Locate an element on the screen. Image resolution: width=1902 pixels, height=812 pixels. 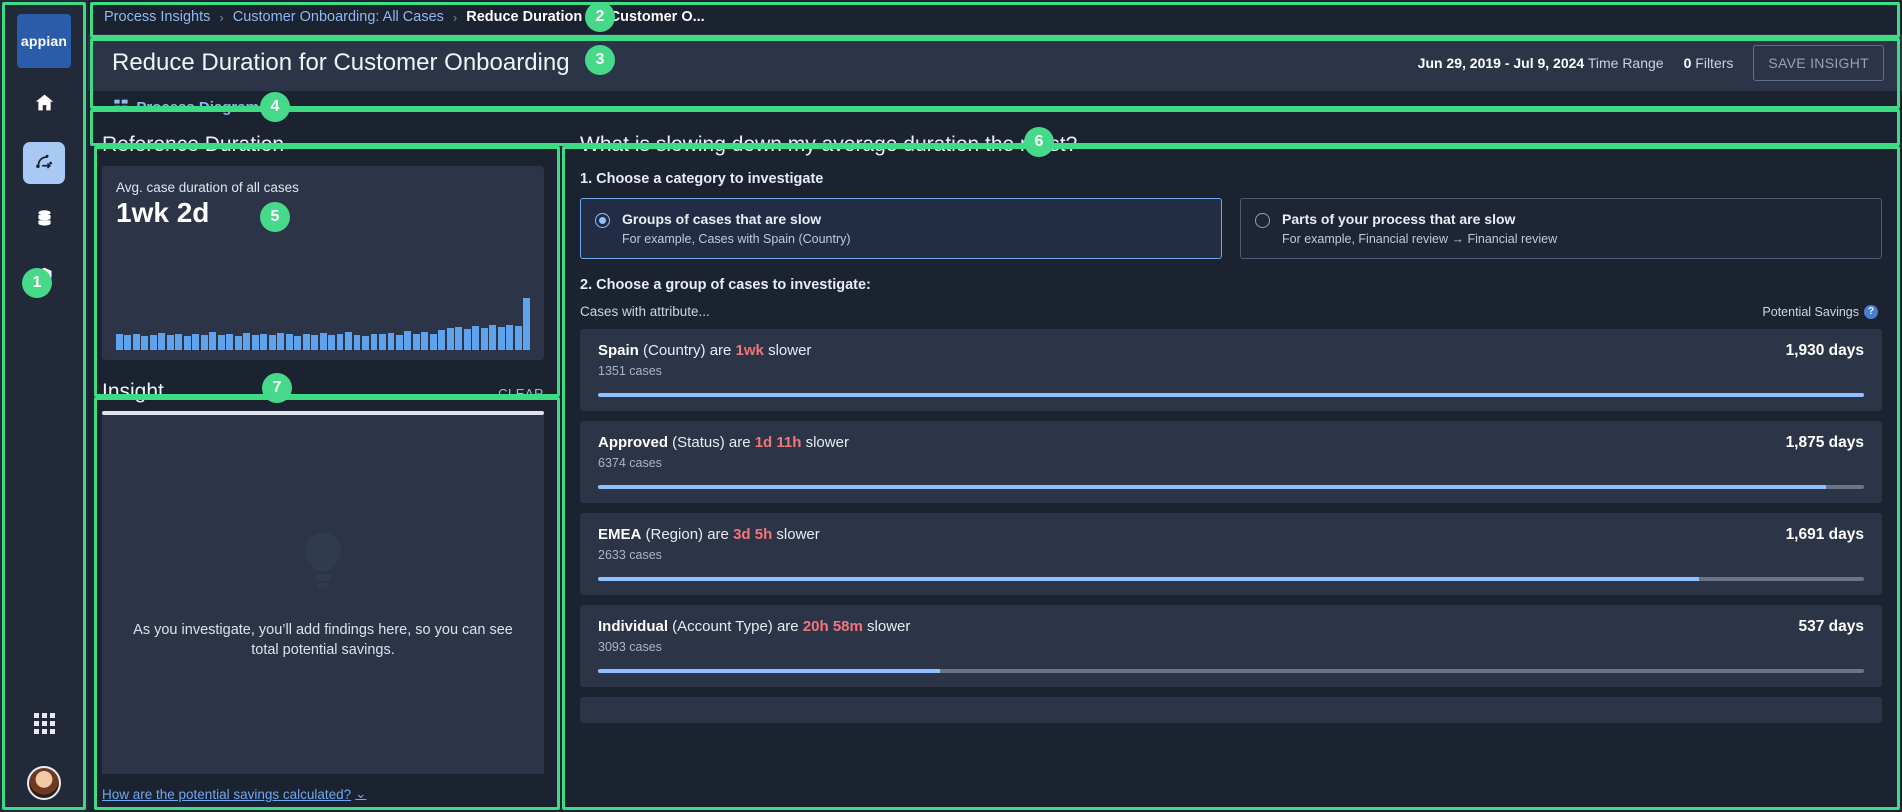
reference-duration-card: Avg. case duration of all cases 1wk 2d is located at coordinates (323, 263).